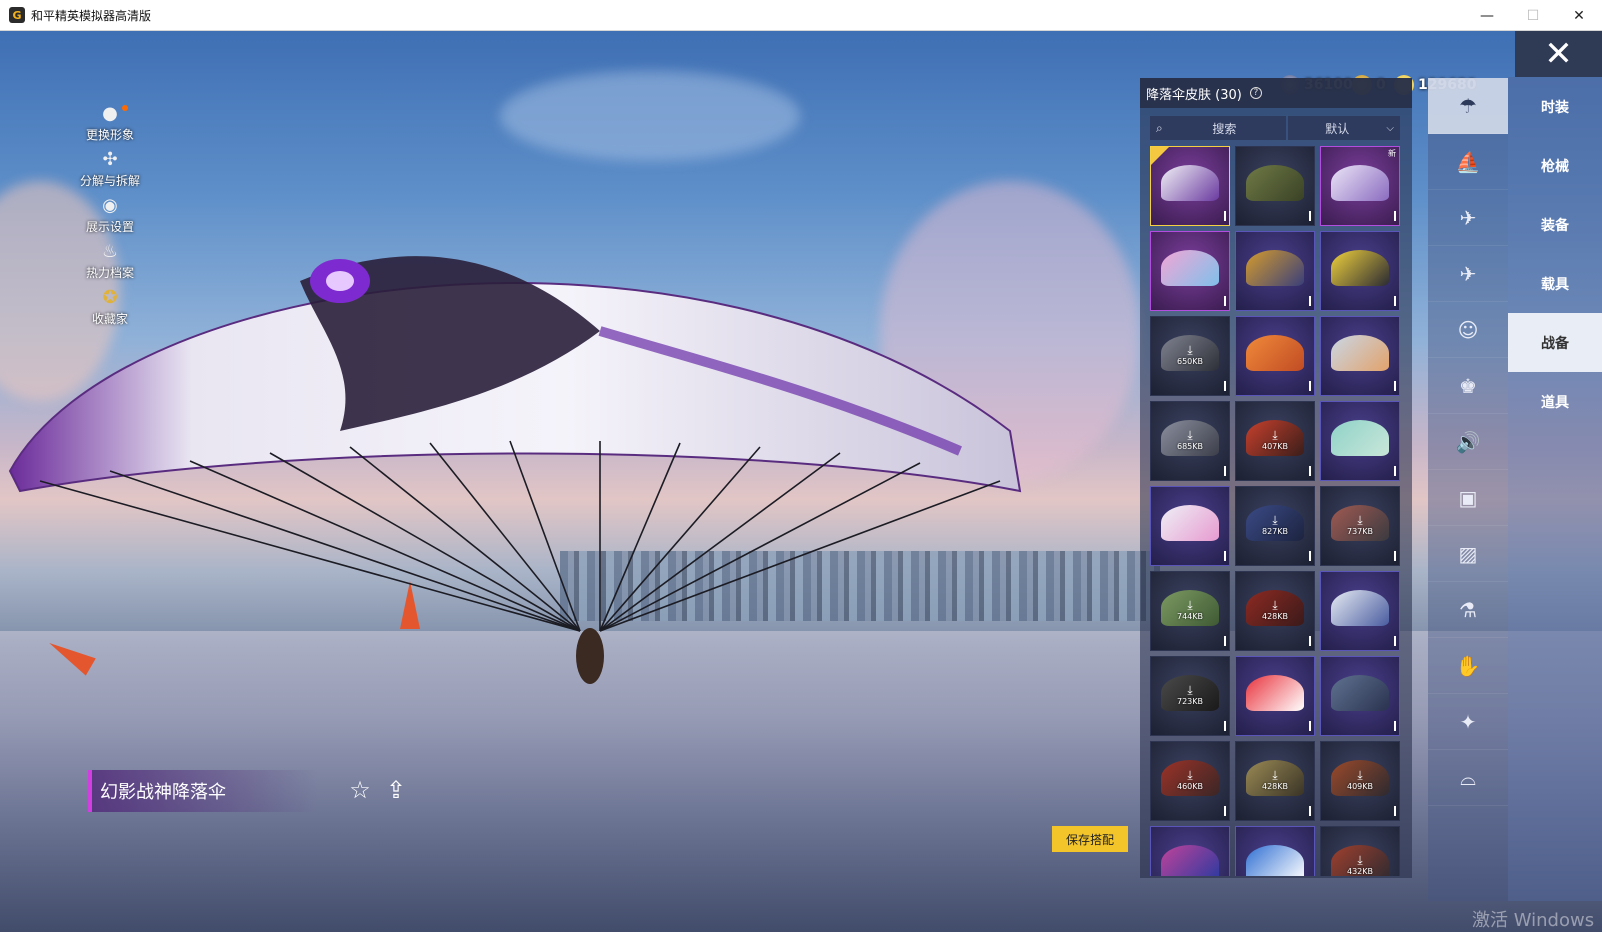 The image size is (1602, 932). Describe the element at coordinates (1344, 128) in the screenshot. I see `sort-dropdown: 默认 ⌵` at that location.